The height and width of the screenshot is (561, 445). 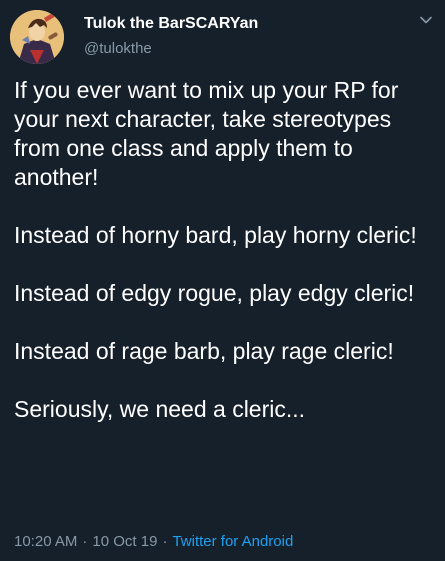 What do you see at coordinates (204, 351) in the screenshot?
I see `tweet-paragraph: Instead of rage barb, play rage cleric!` at bounding box center [204, 351].